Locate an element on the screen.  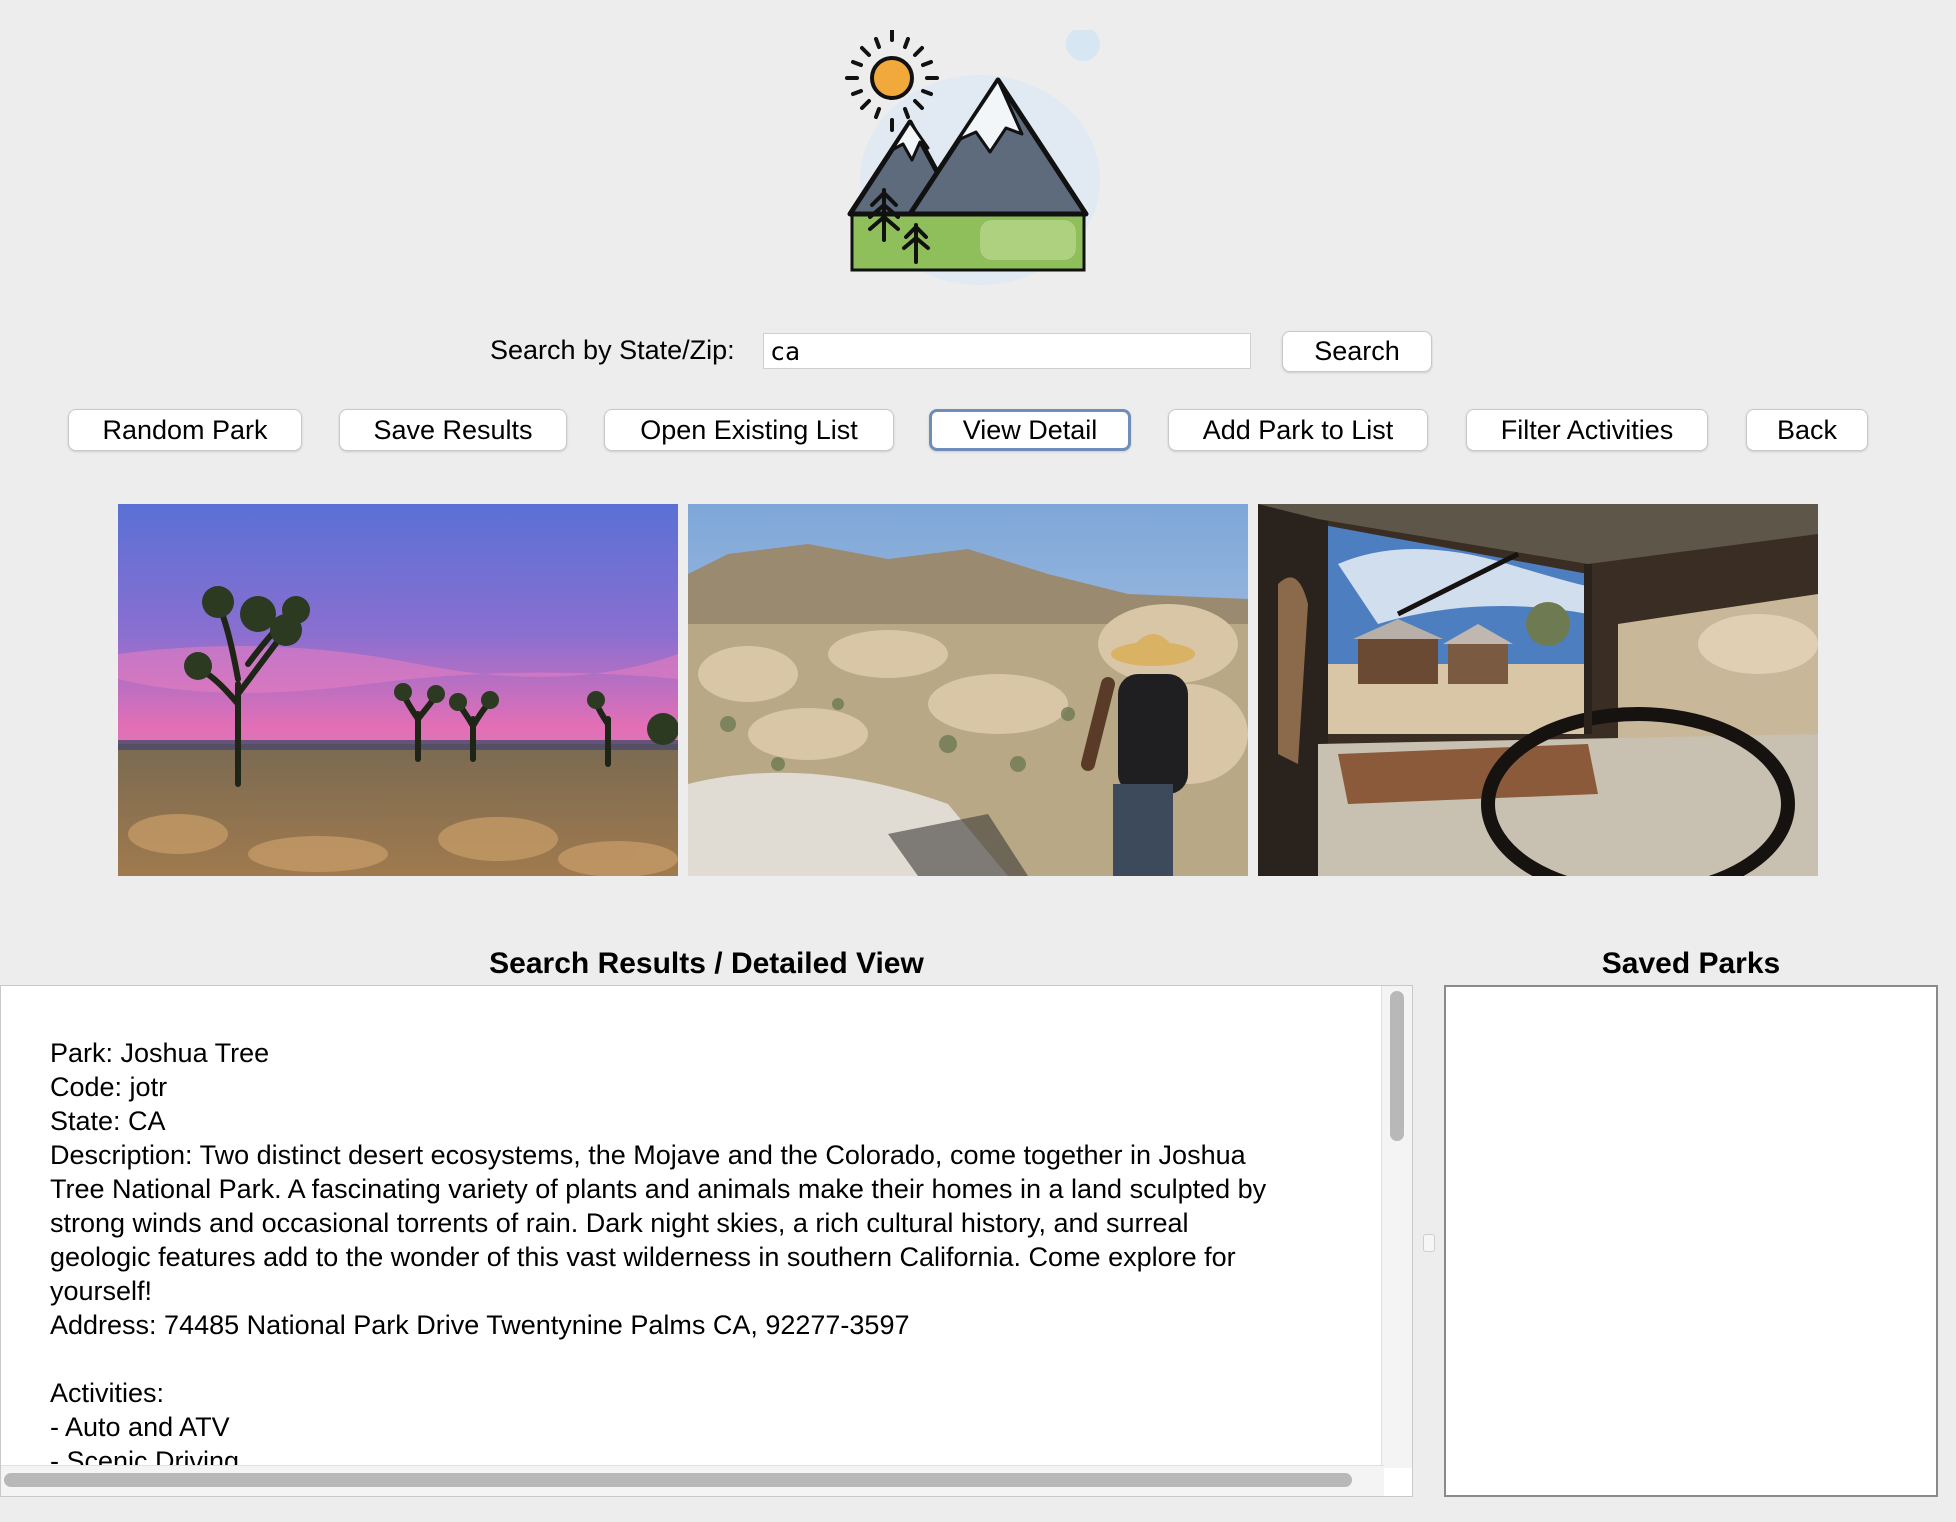
save-results-button: Save Results is located at coordinates (453, 430).